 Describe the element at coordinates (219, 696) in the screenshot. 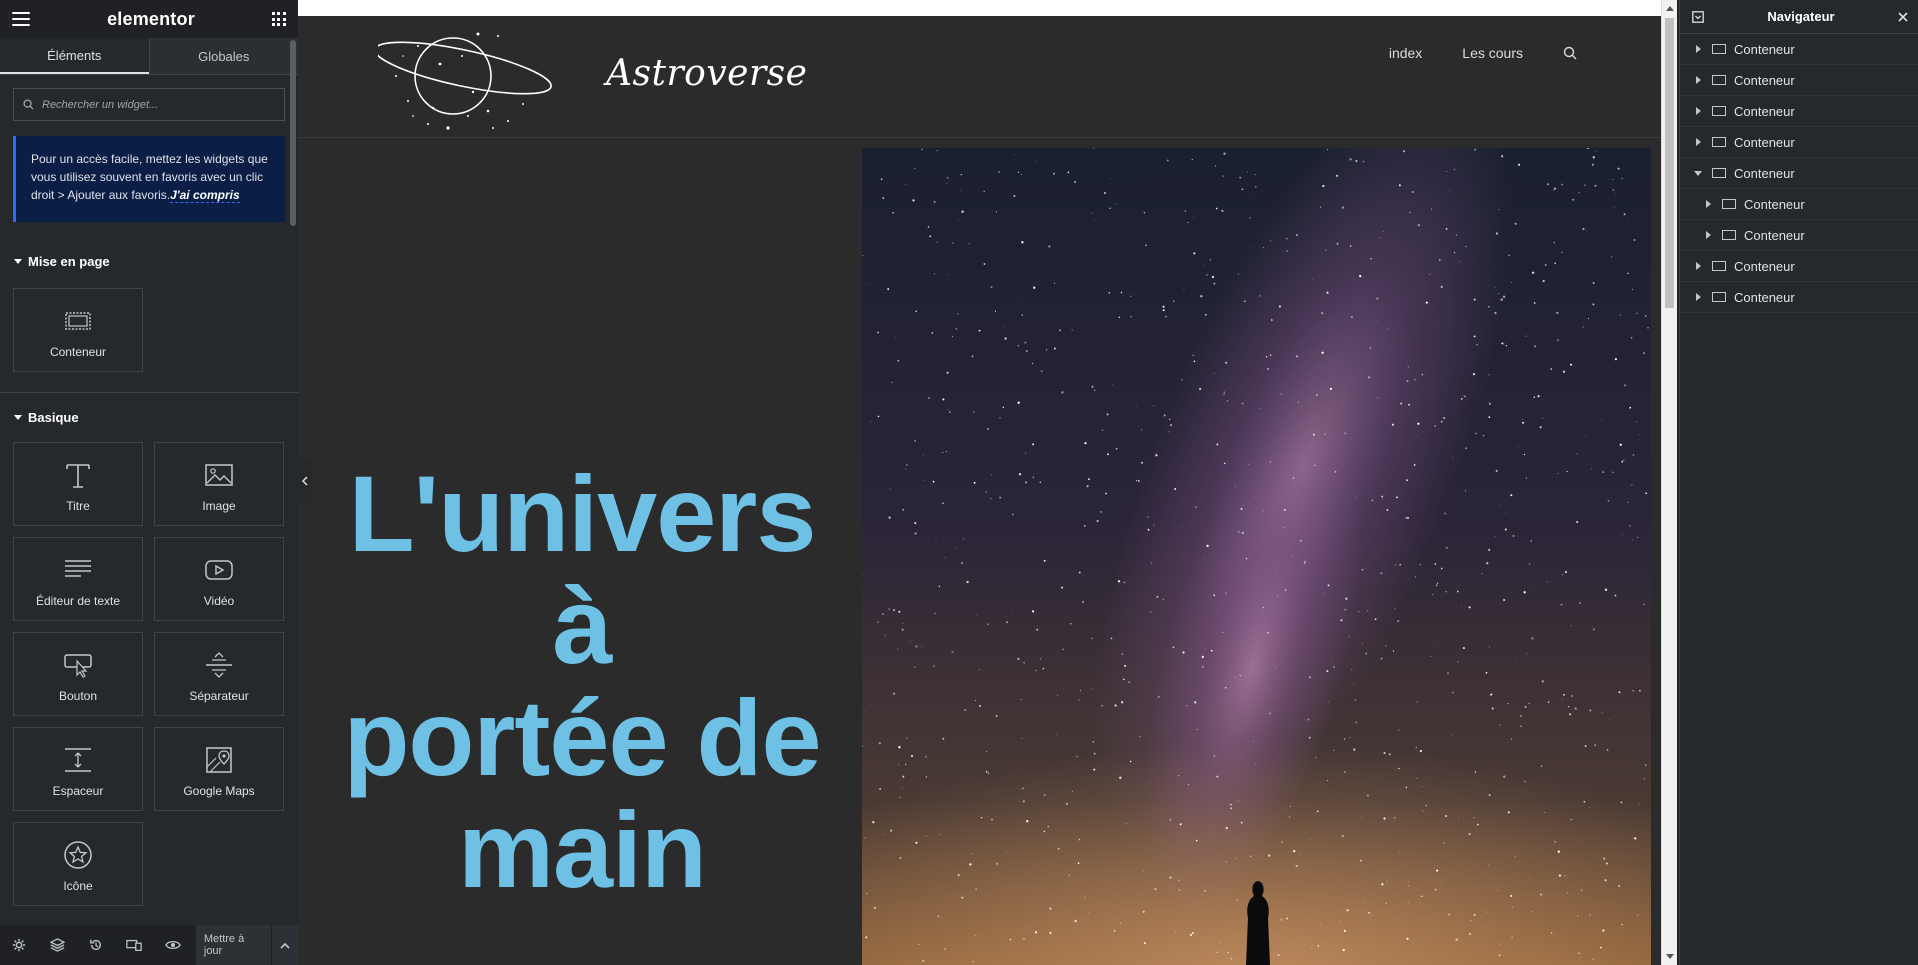

I see `widget-label: Séparateur` at that location.